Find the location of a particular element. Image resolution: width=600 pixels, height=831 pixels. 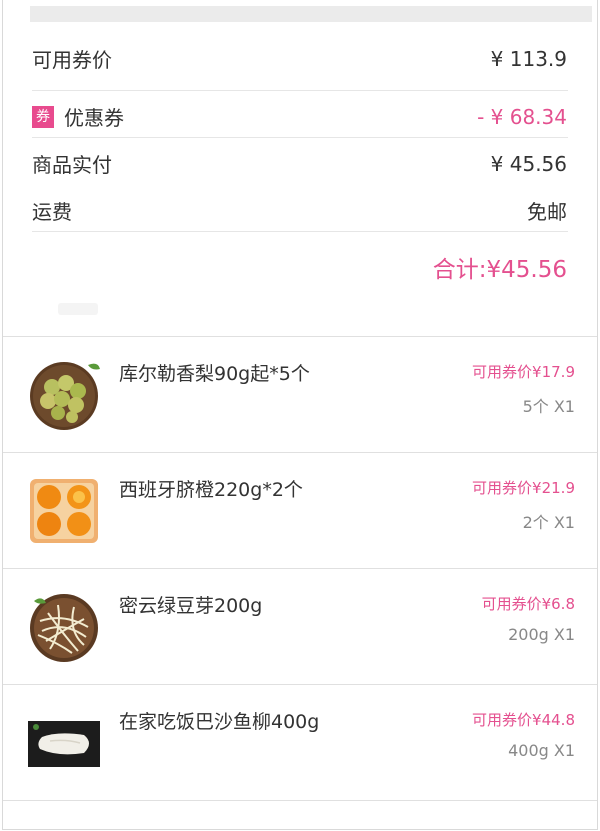

item-name: 库尔勒香梨90g起*5个 is located at coordinates (214, 374).